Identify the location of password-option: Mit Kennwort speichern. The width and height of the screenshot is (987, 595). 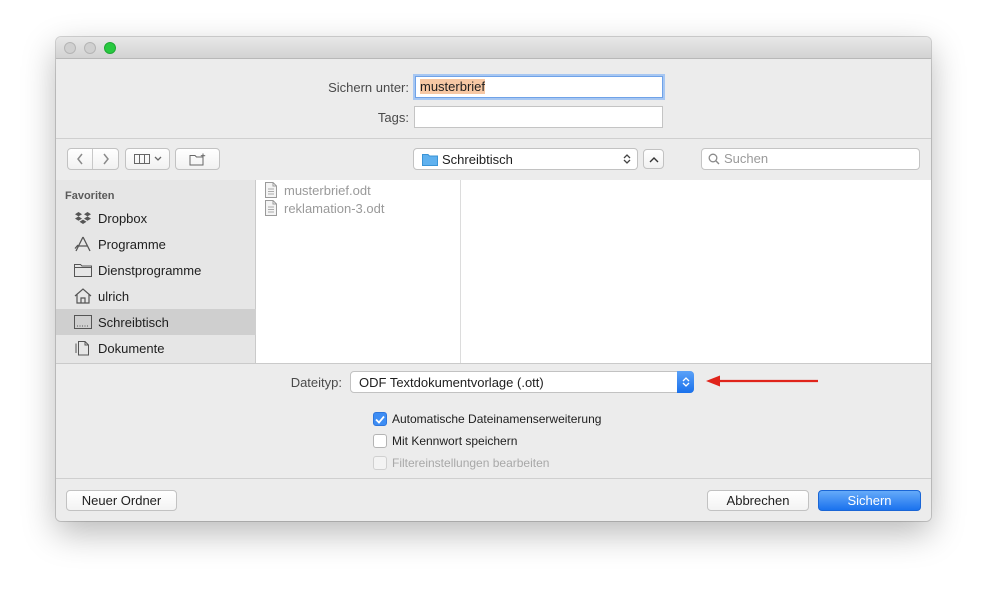
(445, 441).